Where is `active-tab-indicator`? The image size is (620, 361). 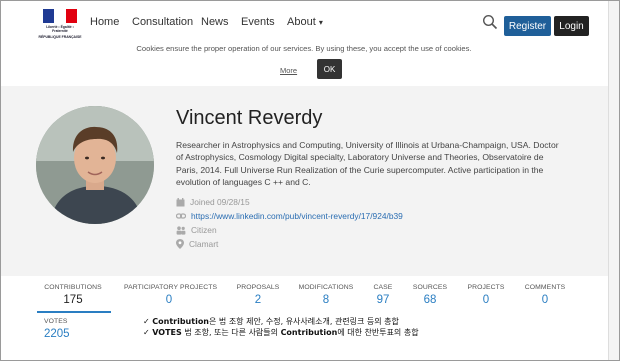
active-tab-indicator is located at coordinates (74, 312).